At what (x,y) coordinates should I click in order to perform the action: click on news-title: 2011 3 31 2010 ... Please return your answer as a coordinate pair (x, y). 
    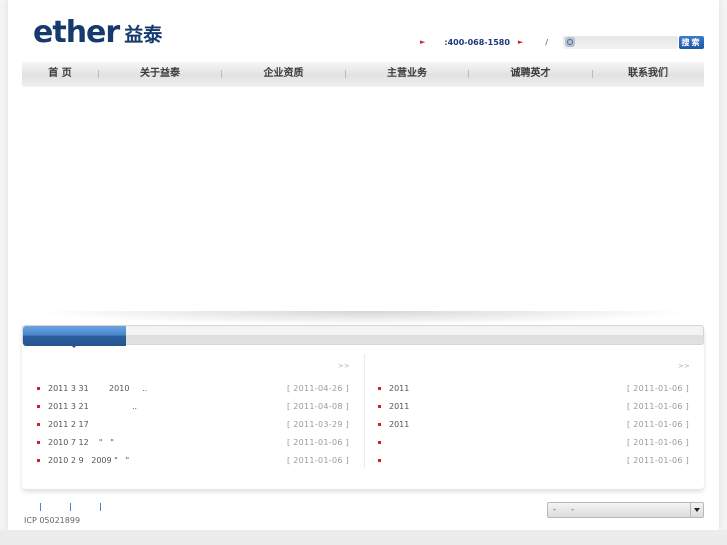
    Looking at the image, I should click on (97, 388).